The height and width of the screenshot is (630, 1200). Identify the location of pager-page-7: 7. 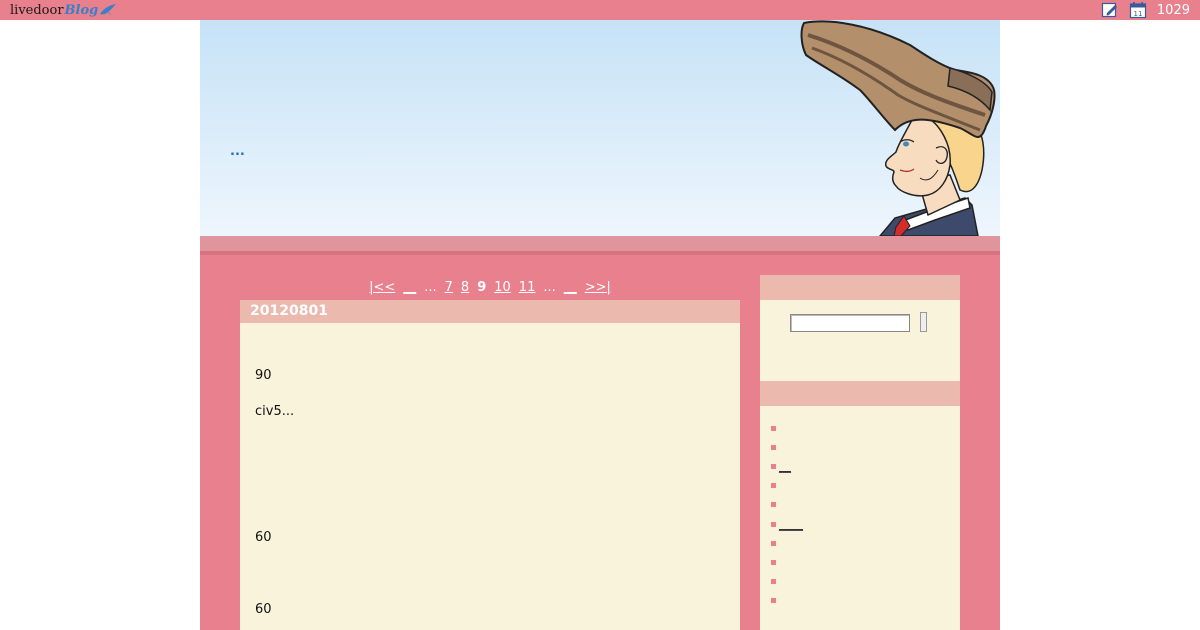
(449, 287).